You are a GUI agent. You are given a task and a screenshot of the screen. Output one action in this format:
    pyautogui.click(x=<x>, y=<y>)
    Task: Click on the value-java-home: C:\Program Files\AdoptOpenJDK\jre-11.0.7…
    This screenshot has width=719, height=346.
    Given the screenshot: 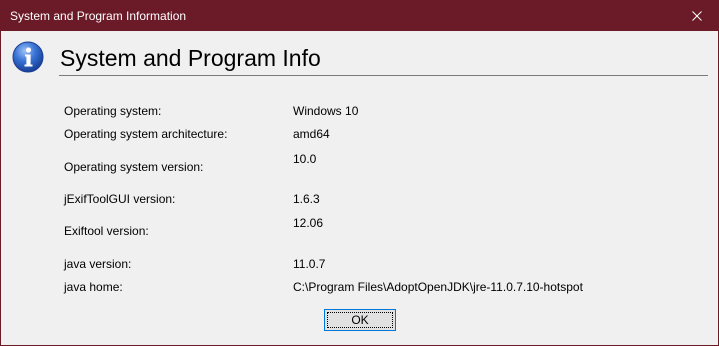 What is the action you would take?
    pyautogui.click(x=438, y=287)
    